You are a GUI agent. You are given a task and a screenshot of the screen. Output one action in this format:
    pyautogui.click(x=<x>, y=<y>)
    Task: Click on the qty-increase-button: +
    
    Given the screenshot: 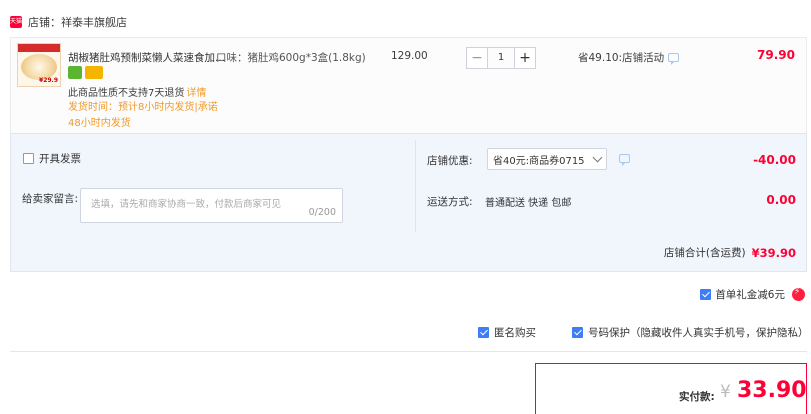 What is the action you would take?
    pyautogui.click(x=525, y=58)
    